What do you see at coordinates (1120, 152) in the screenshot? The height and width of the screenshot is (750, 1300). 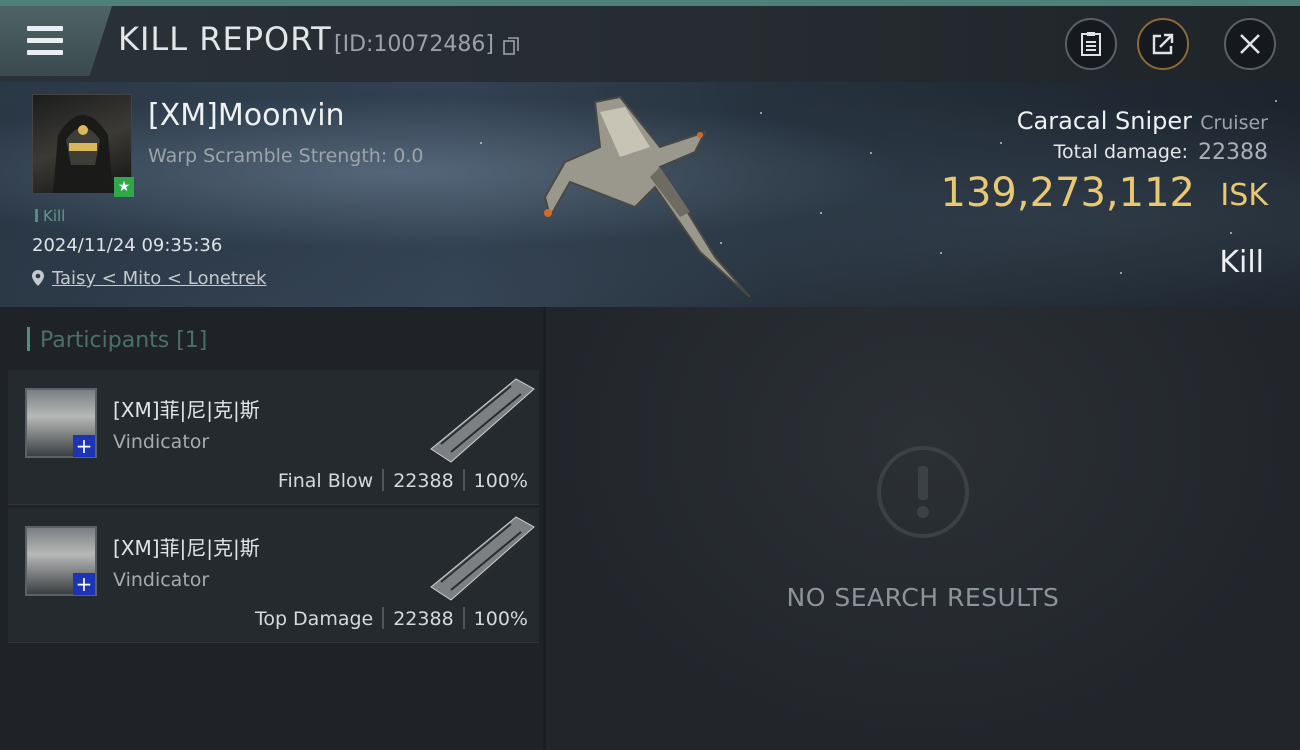 I see `total-damage-label: Total damage:` at bounding box center [1120, 152].